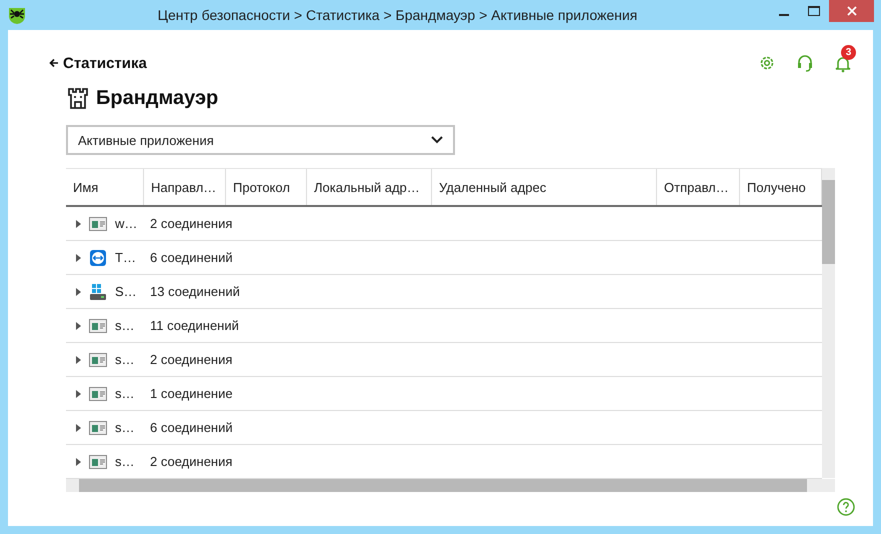  I want to click on spider-logo-icon, so click(17, 15).